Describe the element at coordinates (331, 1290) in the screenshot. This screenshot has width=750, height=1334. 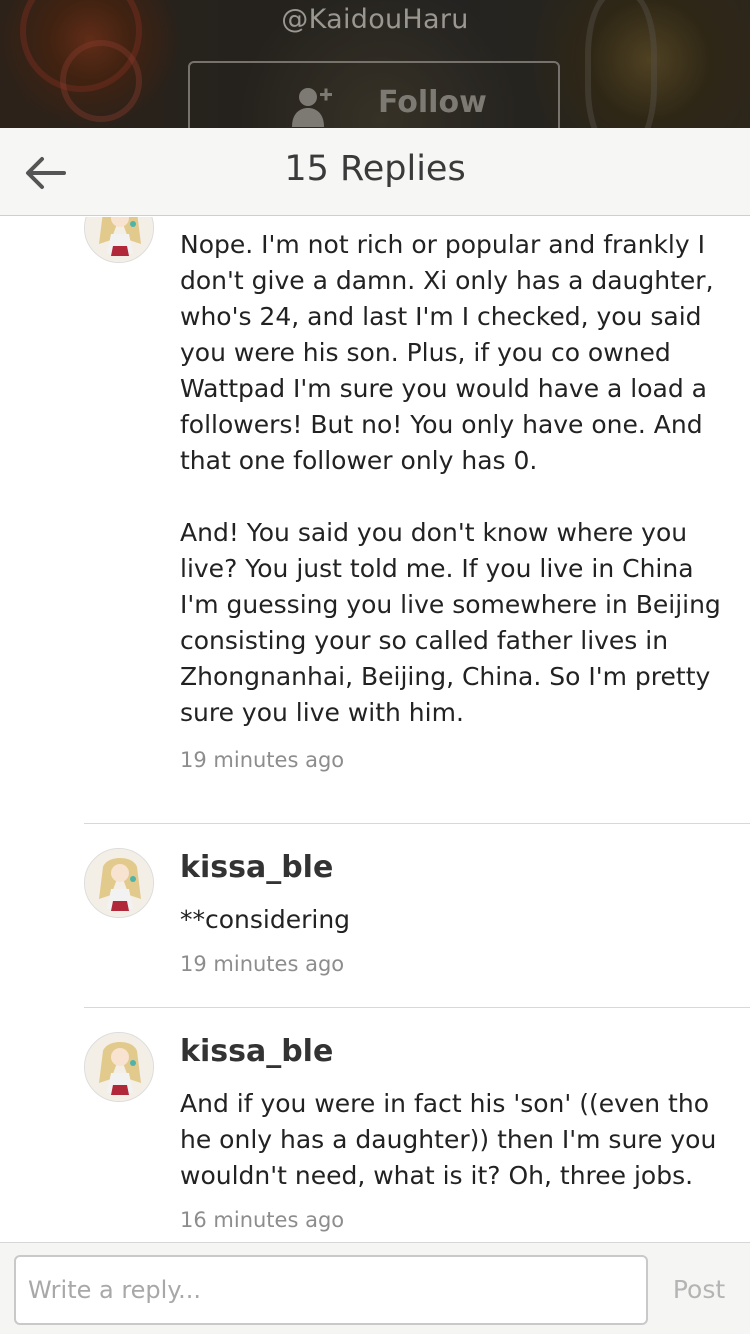
I see `reply-input` at that location.